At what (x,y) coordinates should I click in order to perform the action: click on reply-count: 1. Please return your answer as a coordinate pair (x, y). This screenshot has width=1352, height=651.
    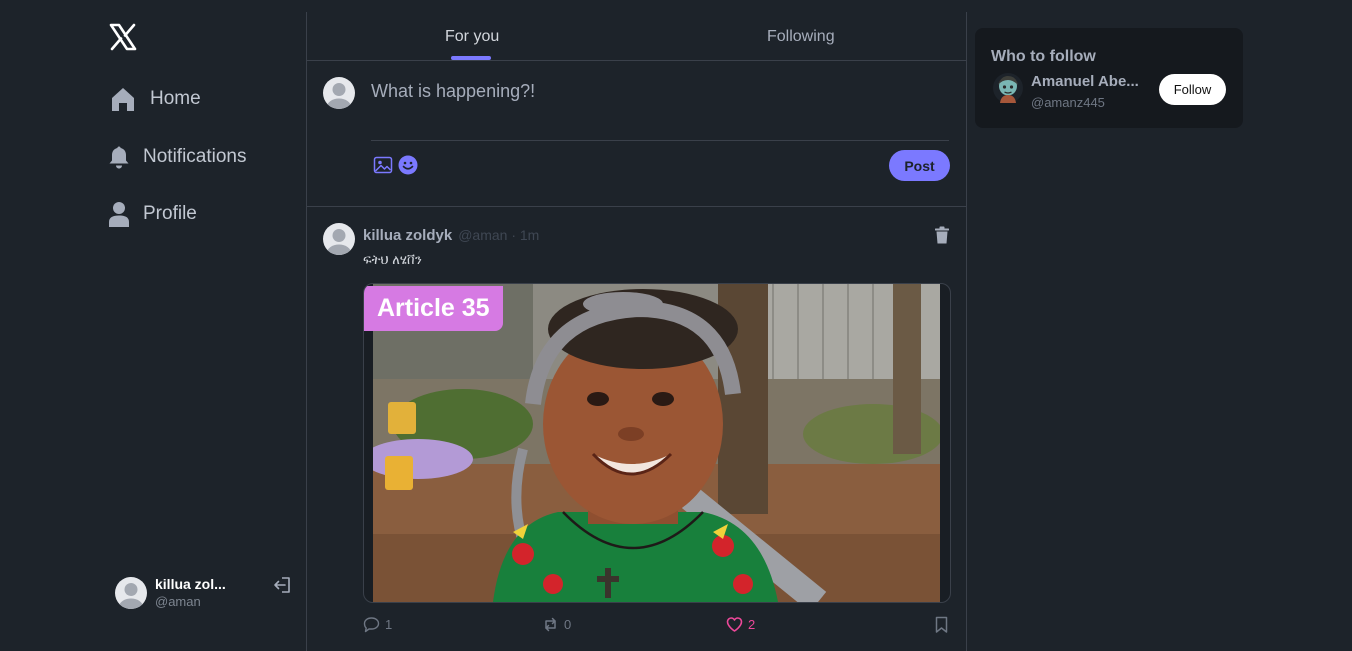
    Looking at the image, I should click on (389, 624).